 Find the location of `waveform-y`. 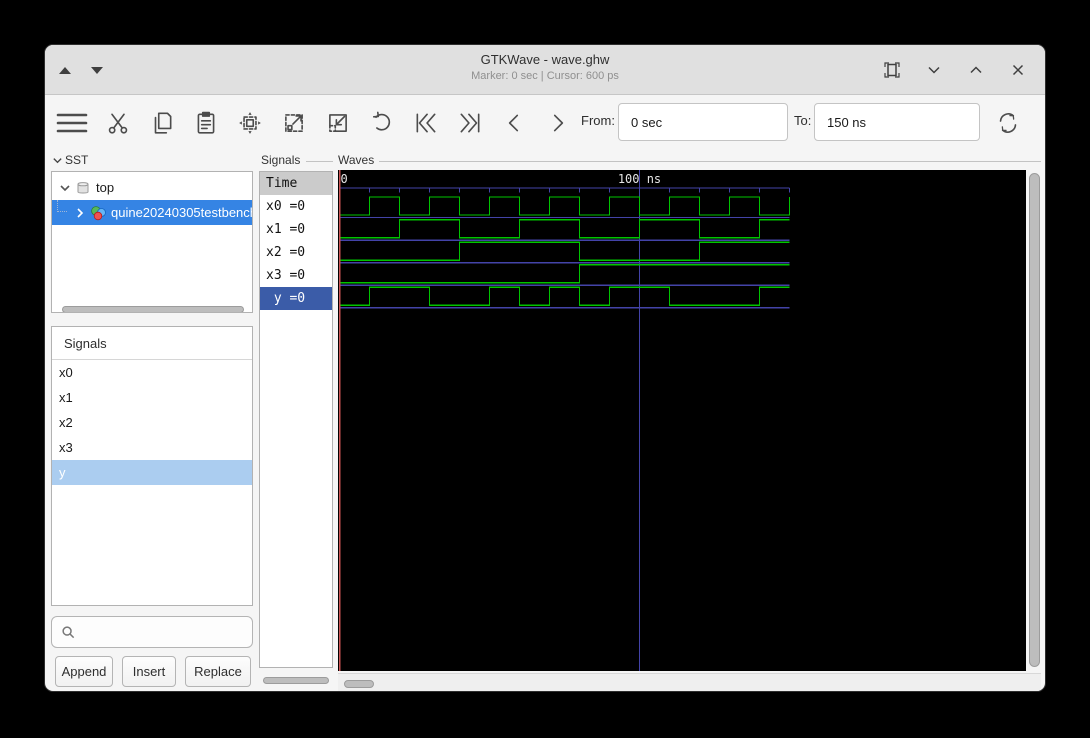

waveform-y is located at coordinates (564, 296).